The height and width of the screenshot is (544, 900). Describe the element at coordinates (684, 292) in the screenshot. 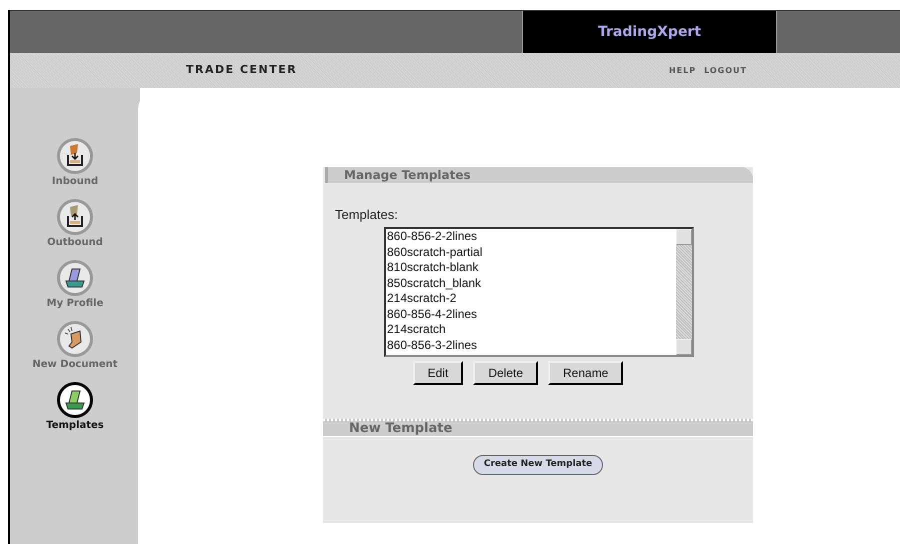

I see `scrollbar` at that location.